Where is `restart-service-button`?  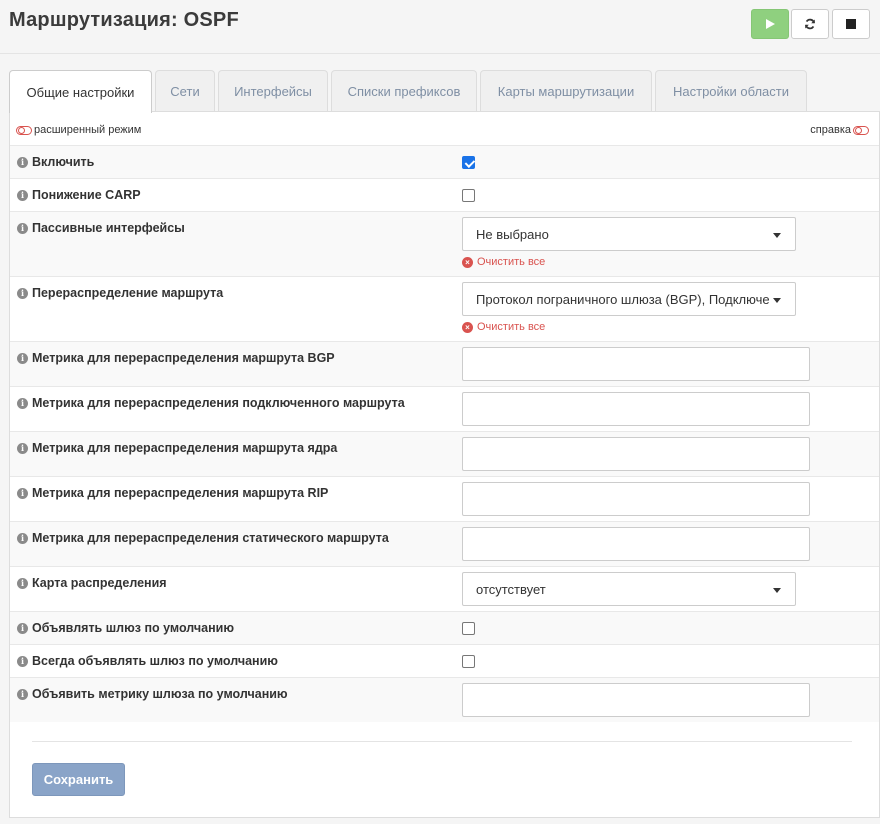 restart-service-button is located at coordinates (810, 24).